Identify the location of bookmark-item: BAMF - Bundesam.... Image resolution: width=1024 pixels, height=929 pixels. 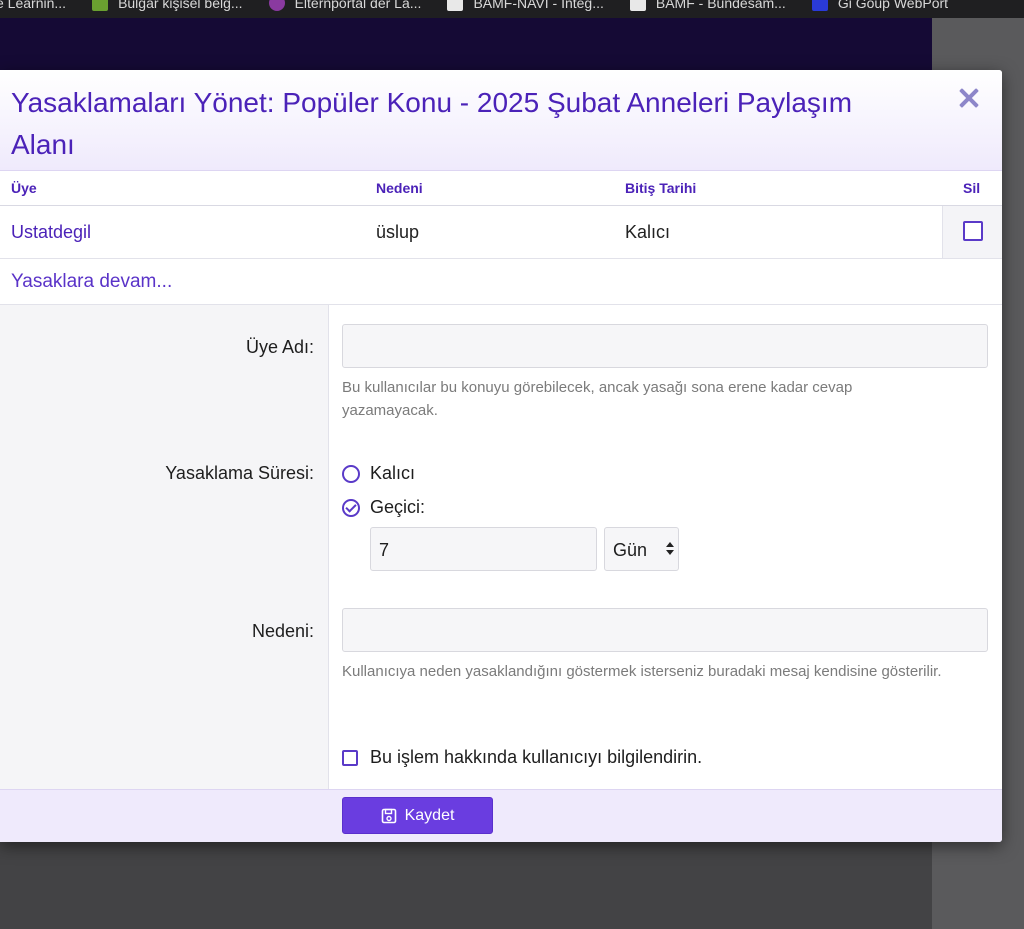
(707, 5).